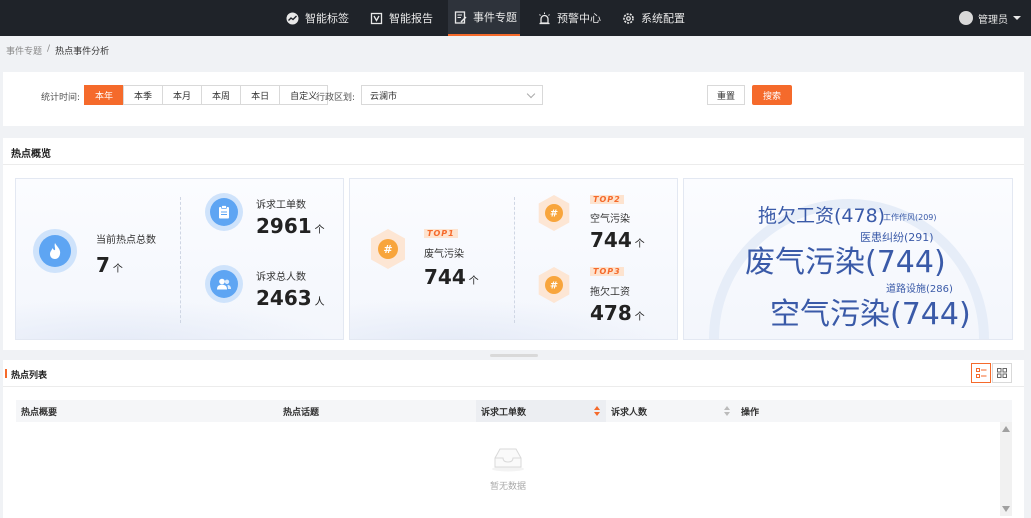  I want to click on top1-name: 废气污染, so click(444, 254).